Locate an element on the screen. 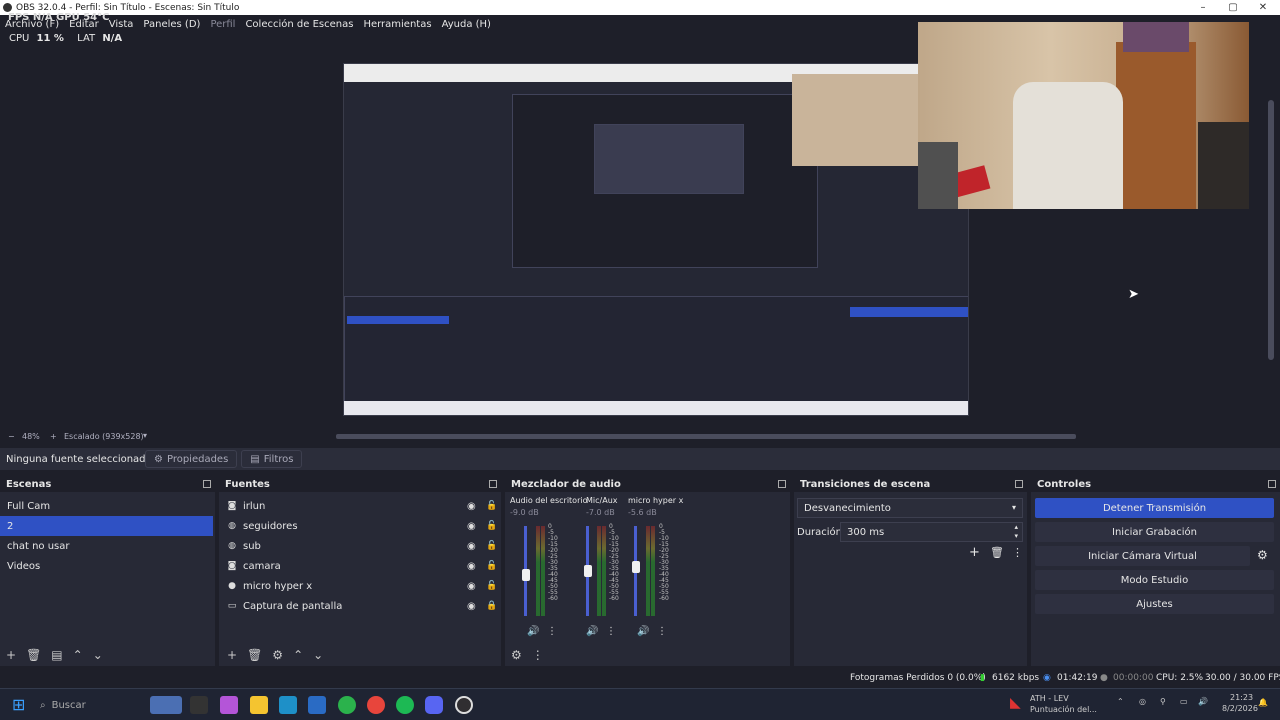 This screenshot has height=720, width=1280. mixer-settings-icon: ⚙ is located at coordinates (516, 655).